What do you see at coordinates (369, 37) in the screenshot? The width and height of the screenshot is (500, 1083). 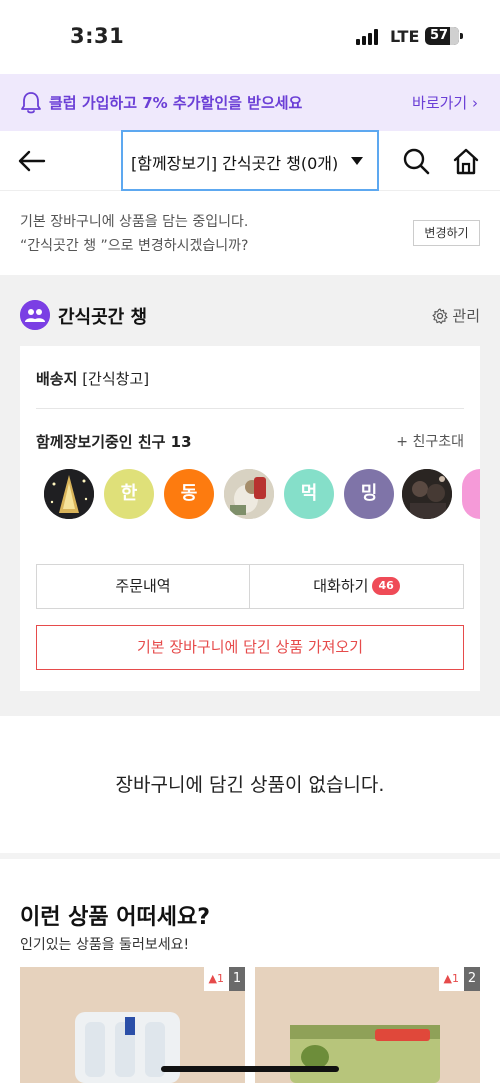 I see `signal-icon` at bounding box center [369, 37].